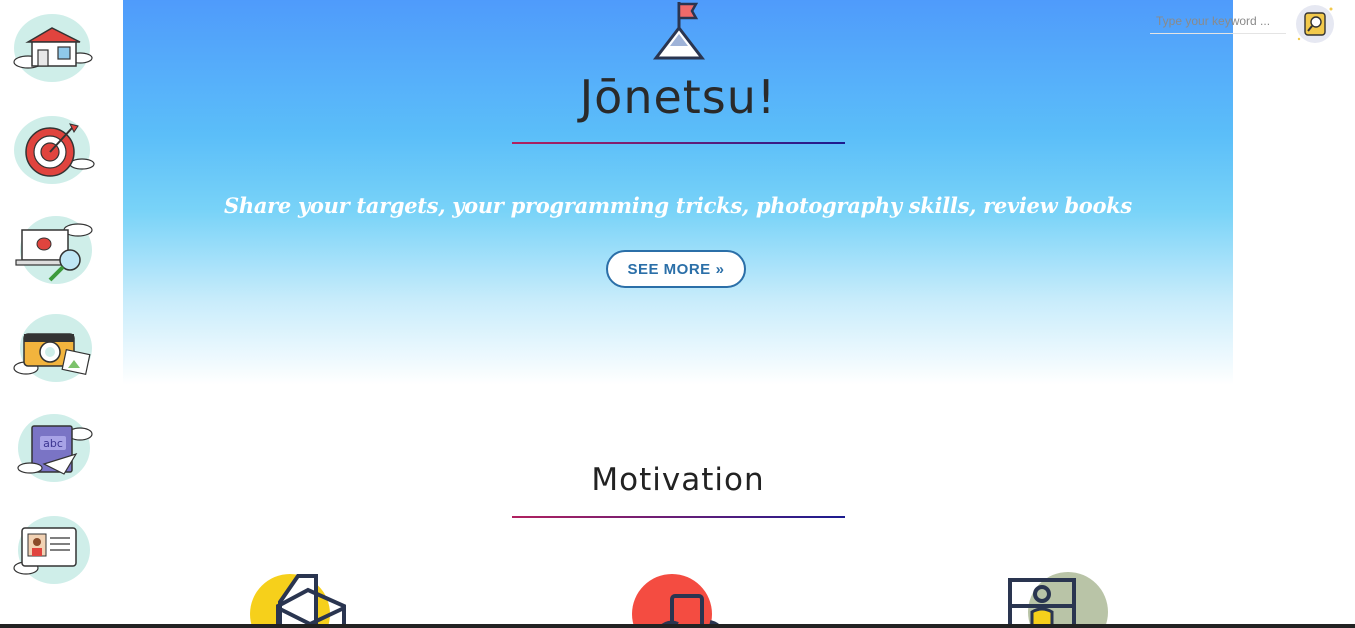  I want to click on feature-envelope, so click(295, 597).